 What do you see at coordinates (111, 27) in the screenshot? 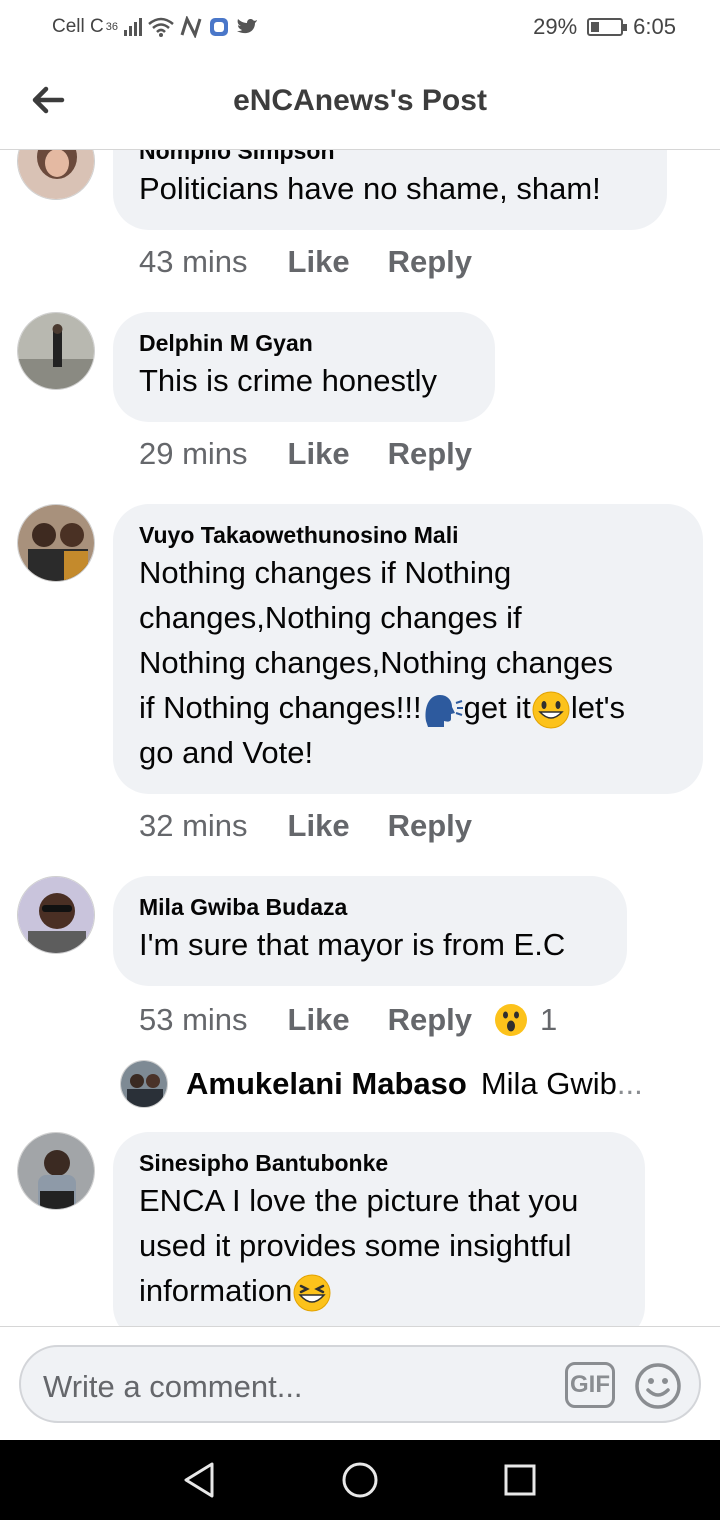
I see `network-label: 36` at bounding box center [111, 27].